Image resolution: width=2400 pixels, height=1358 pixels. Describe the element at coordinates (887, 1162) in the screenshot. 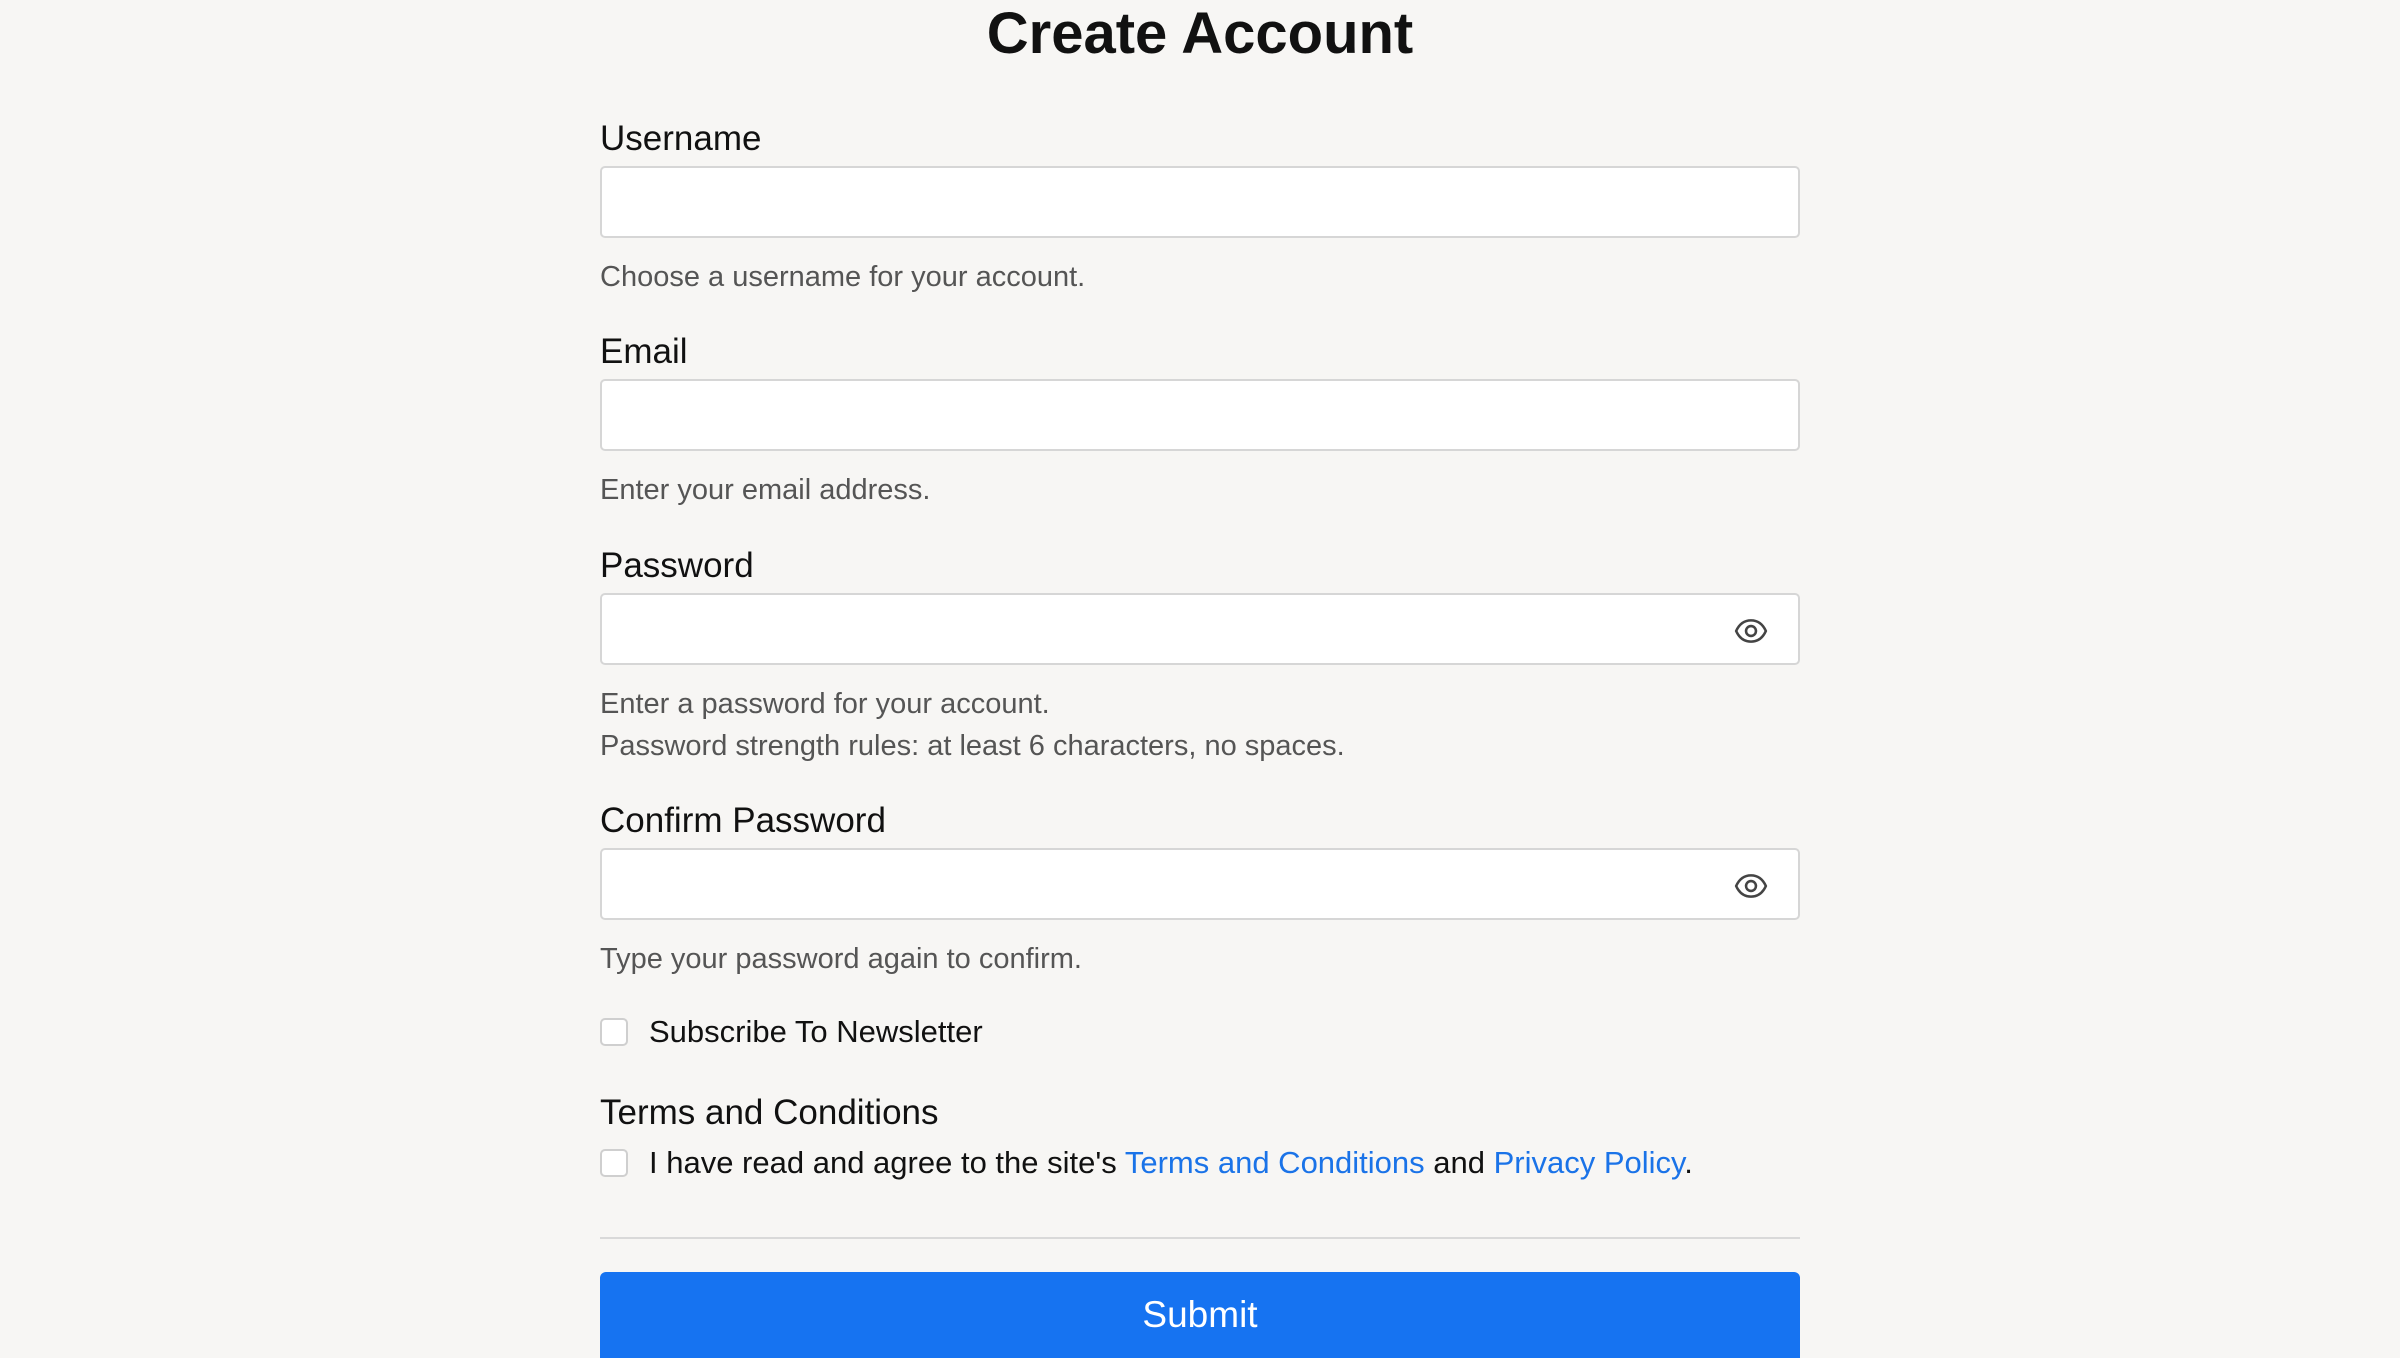

I see `terms-text-before: I have read and agree to the site's` at that location.